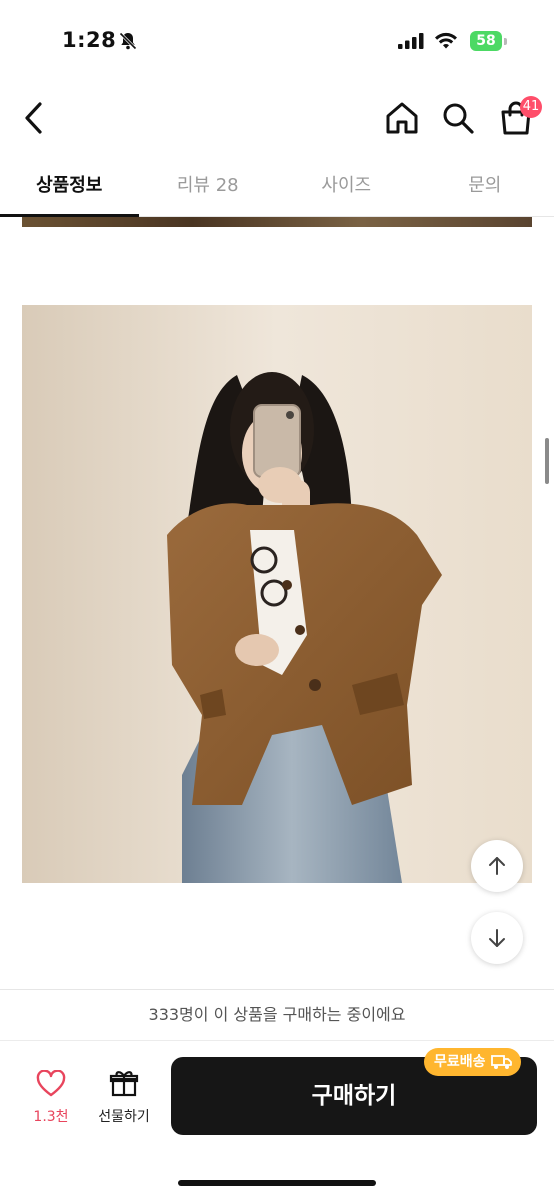 The width and height of the screenshot is (554, 1200). Describe the element at coordinates (411, 41) in the screenshot. I see `signal-icon` at that location.